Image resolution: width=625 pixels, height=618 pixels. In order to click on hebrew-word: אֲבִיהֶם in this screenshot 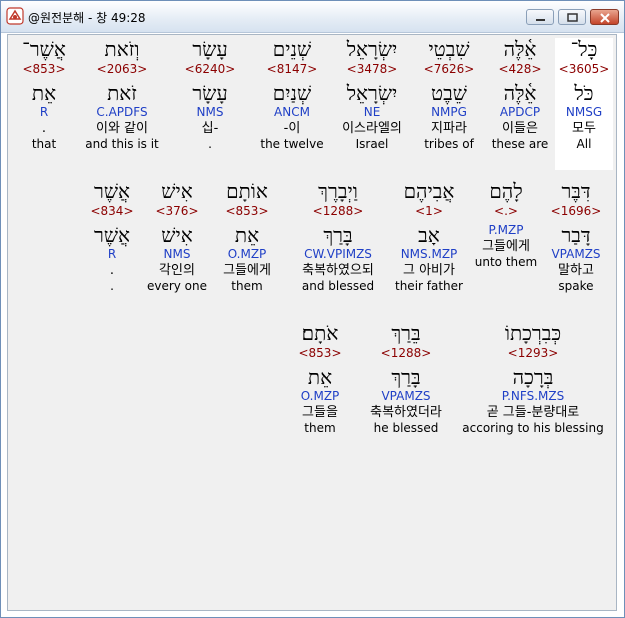, I will do `click(429, 191)`.